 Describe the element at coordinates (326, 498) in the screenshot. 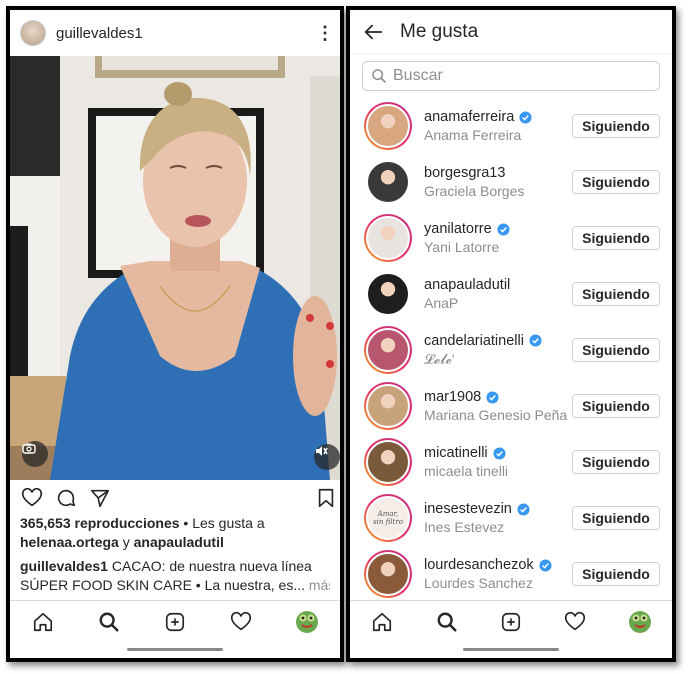

I see `bookmark-icon` at that location.